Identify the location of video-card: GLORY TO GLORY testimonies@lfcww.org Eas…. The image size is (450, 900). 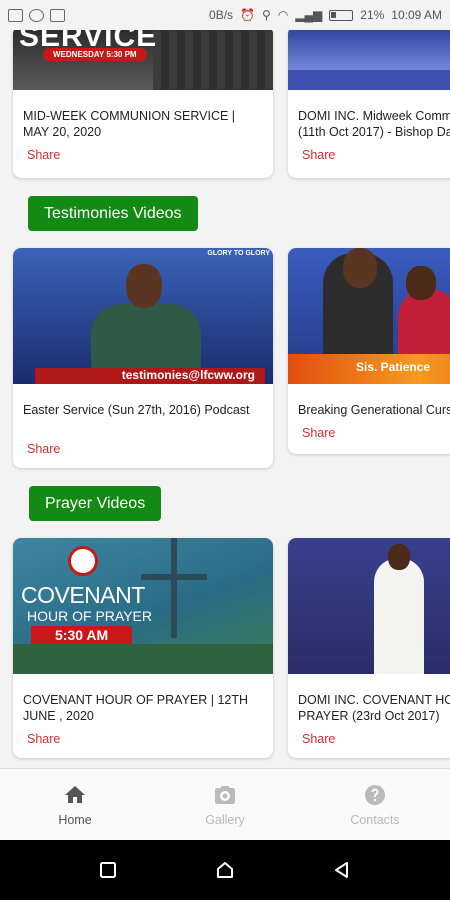
(143, 358).